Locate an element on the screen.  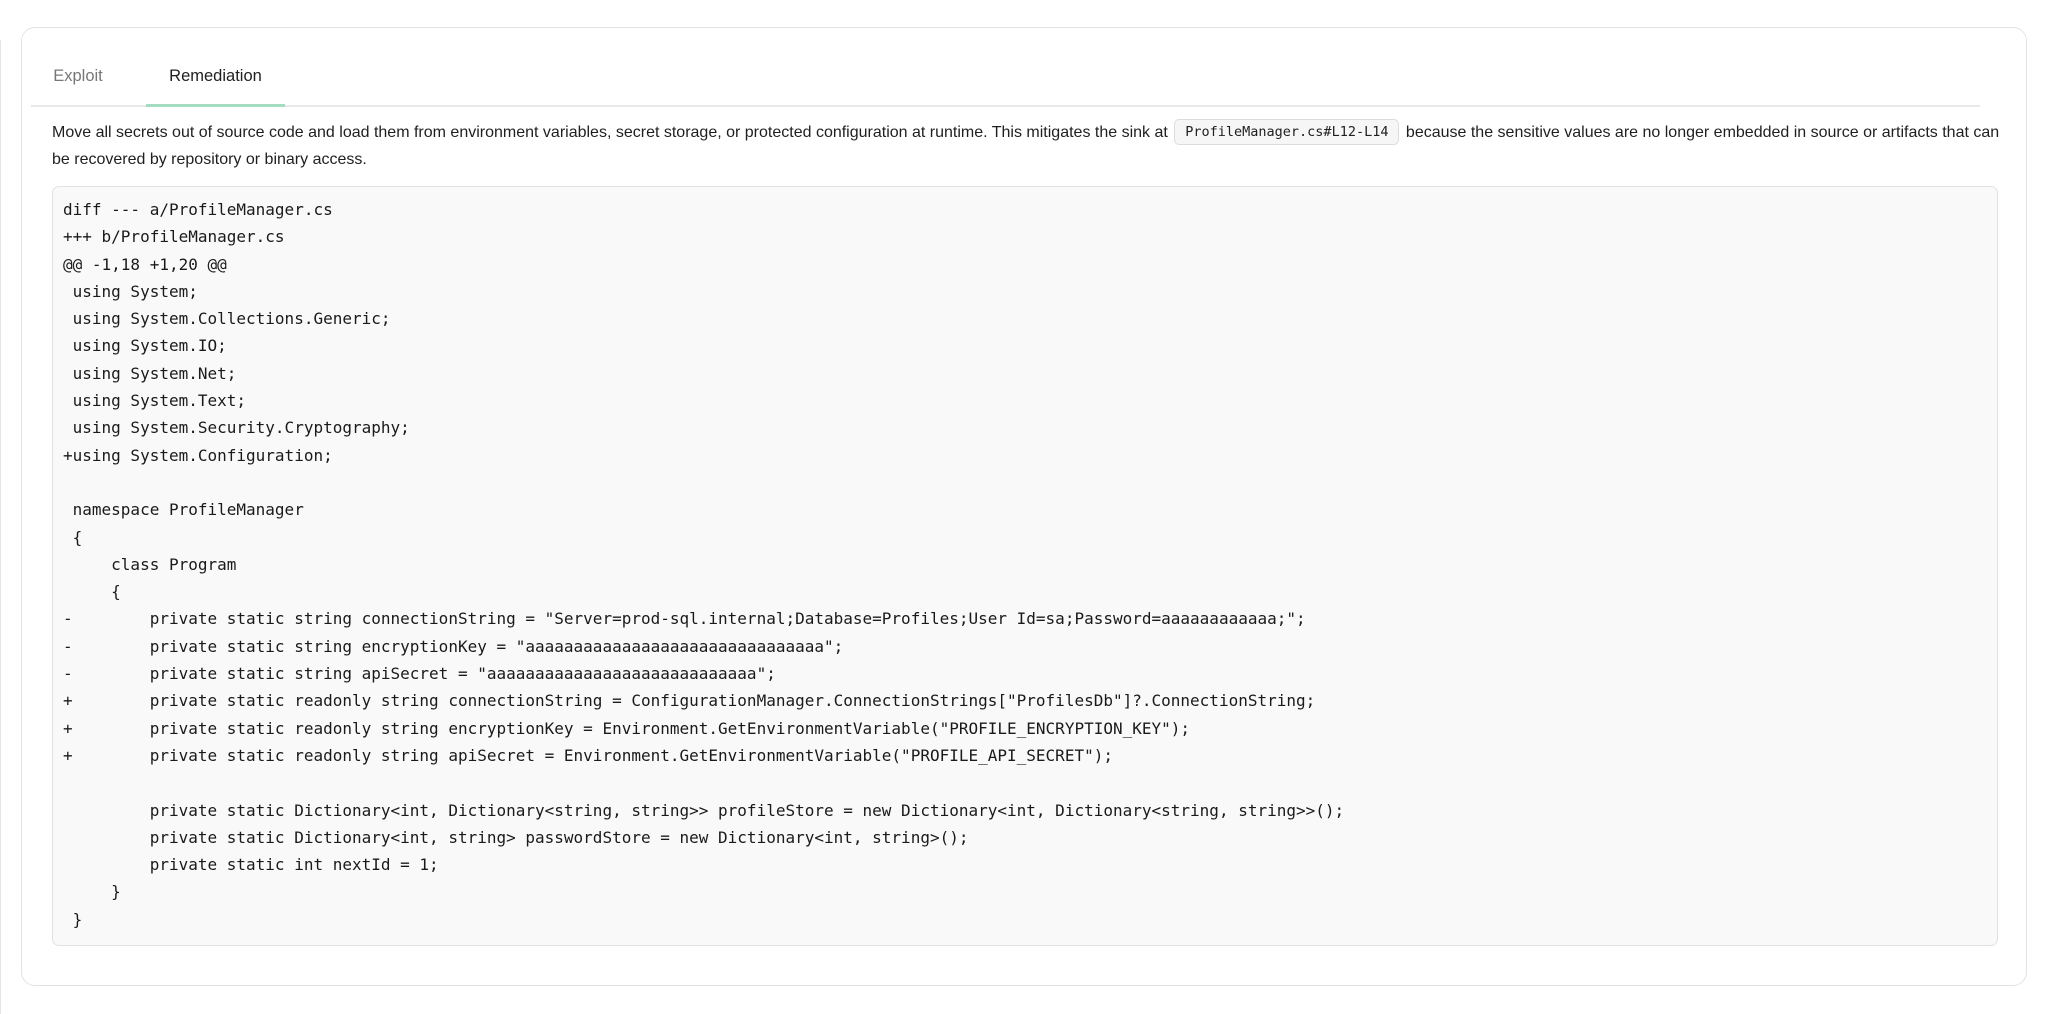
active-tab-indicator is located at coordinates (215, 105).